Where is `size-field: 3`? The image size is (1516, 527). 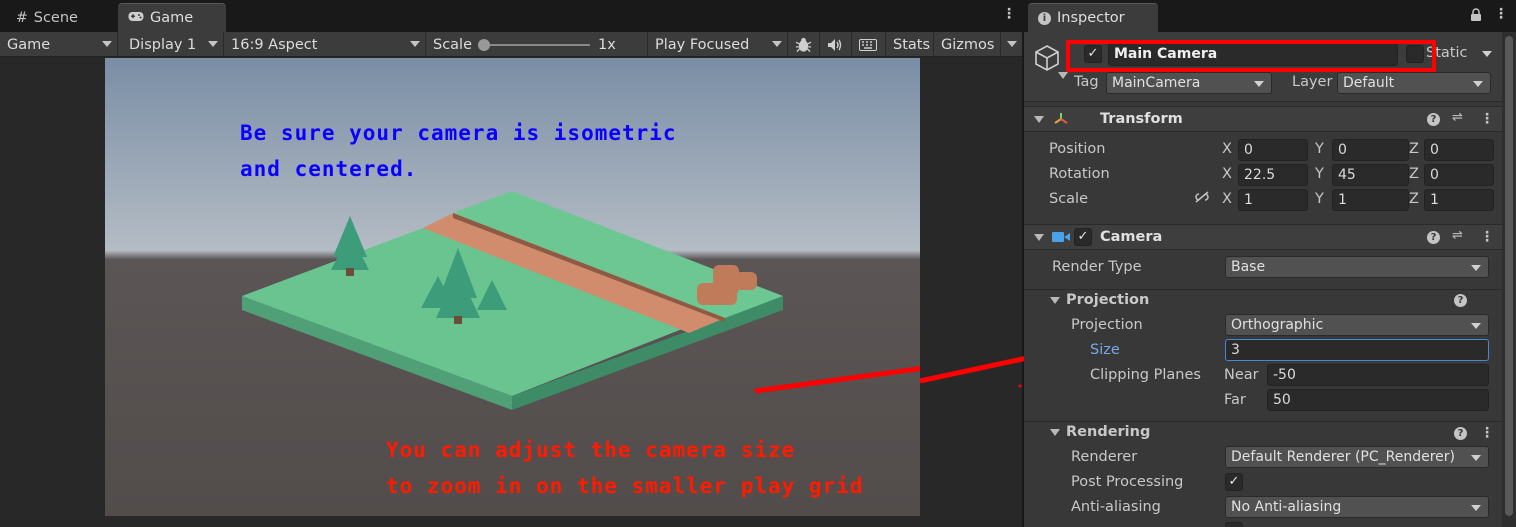
size-field: 3 is located at coordinates (1357, 350).